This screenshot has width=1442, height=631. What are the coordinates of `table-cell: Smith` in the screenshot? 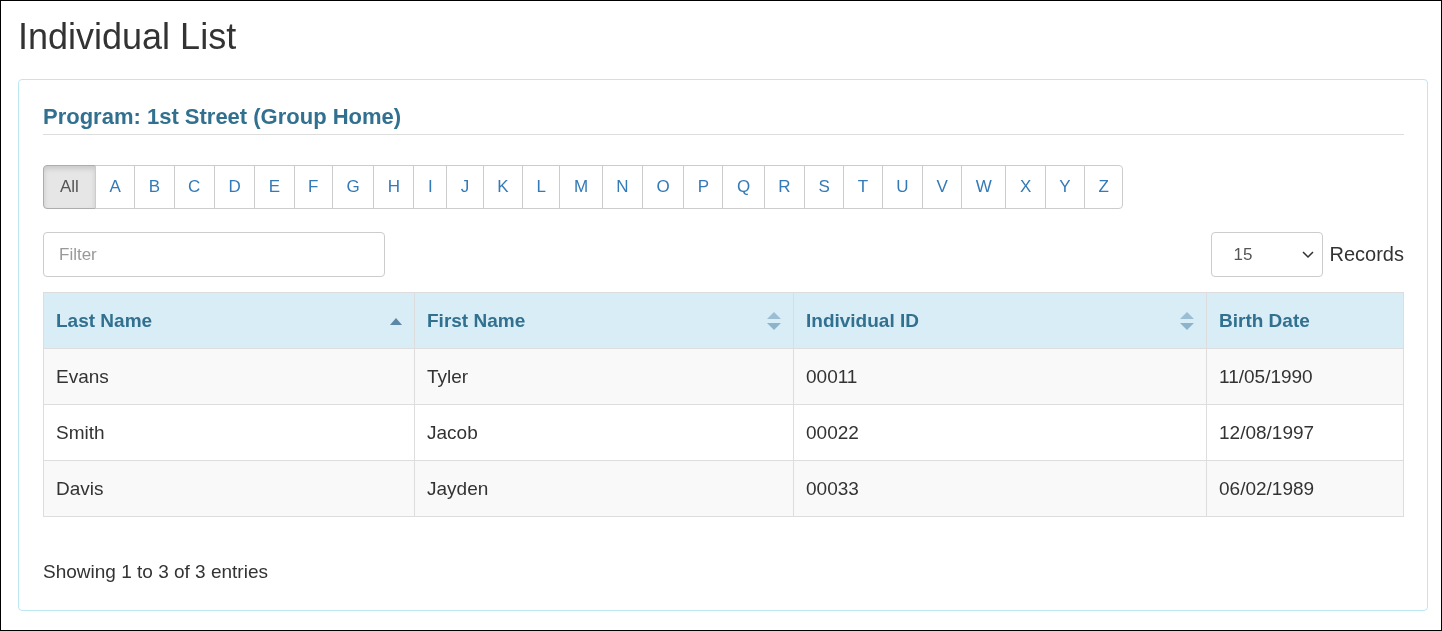 It's located at (229, 432).